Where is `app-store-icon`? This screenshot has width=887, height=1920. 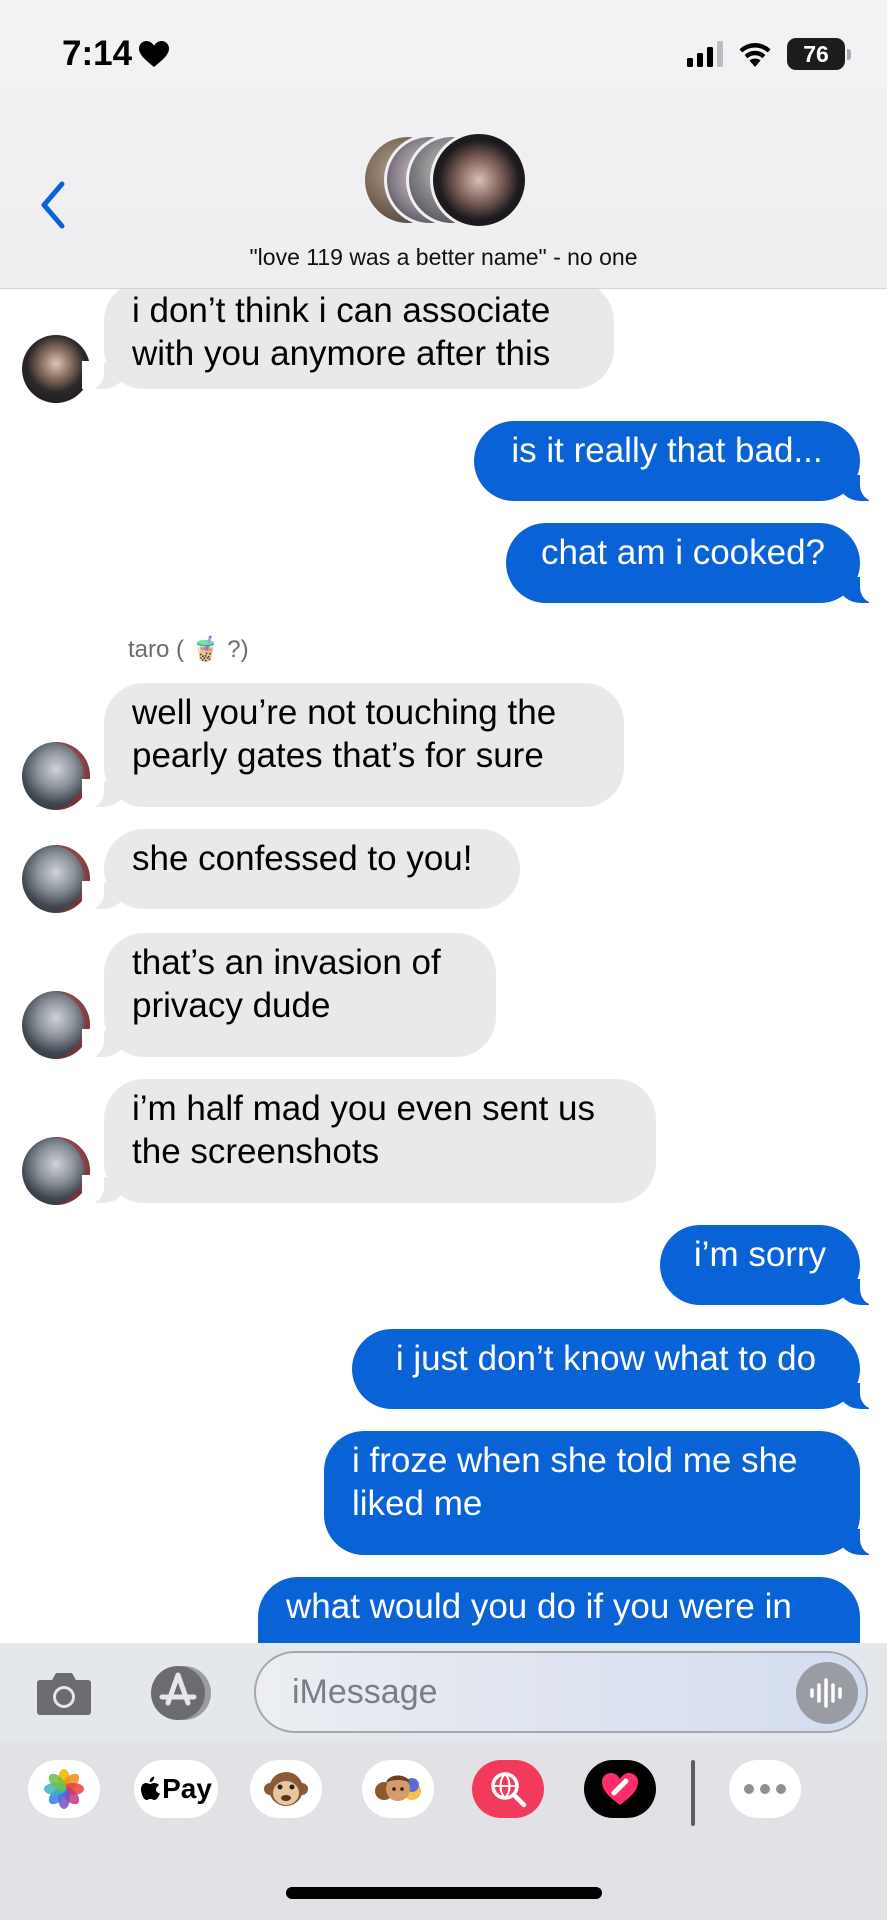 app-store-icon is located at coordinates (180, 1693).